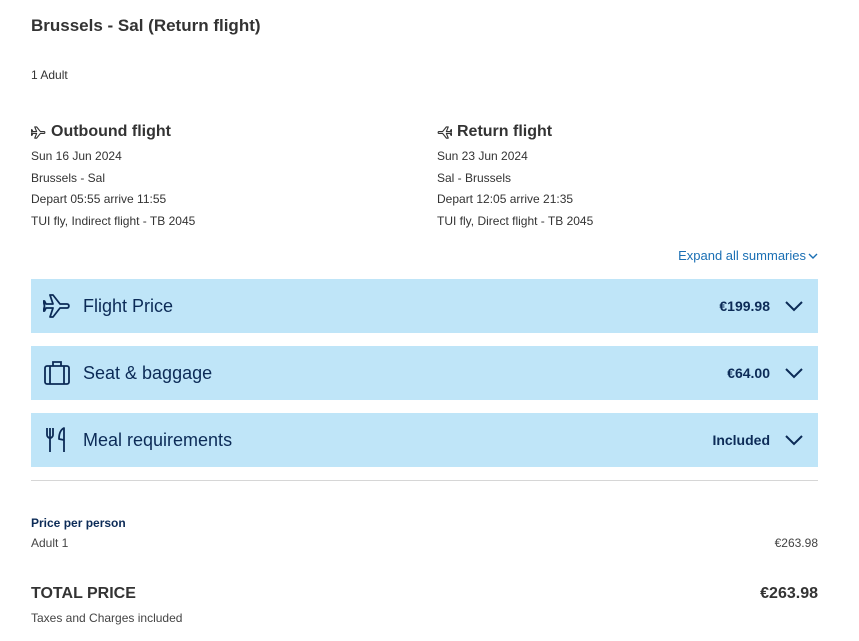 Image resolution: width=859 pixels, height=641 pixels. Describe the element at coordinates (742, 255) in the screenshot. I see `expand-all-label: Expand all summaries` at that location.